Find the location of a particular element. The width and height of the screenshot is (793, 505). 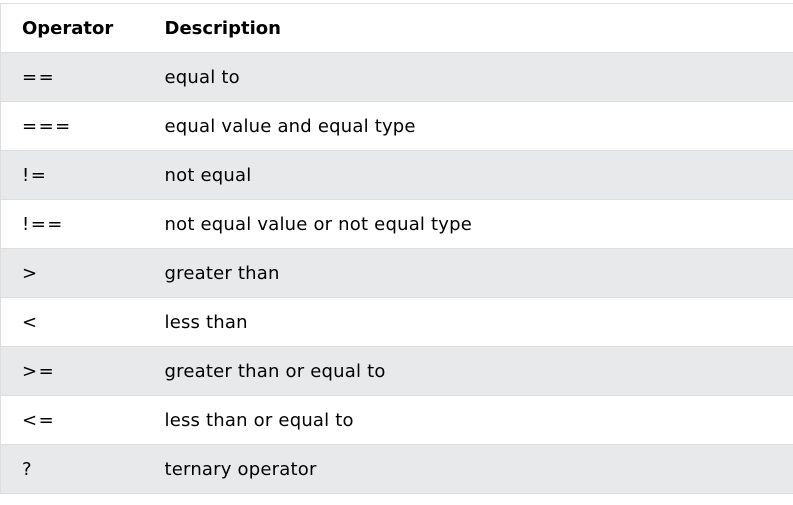

header-operator: Operator is located at coordinates (72, 28).